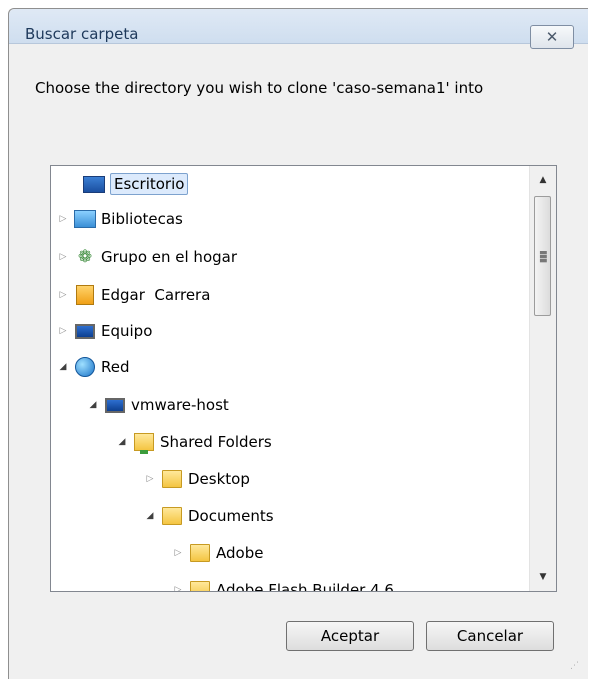  Describe the element at coordinates (142, 219) in the screenshot. I see `tree-item-label: Bibliotecas` at that location.